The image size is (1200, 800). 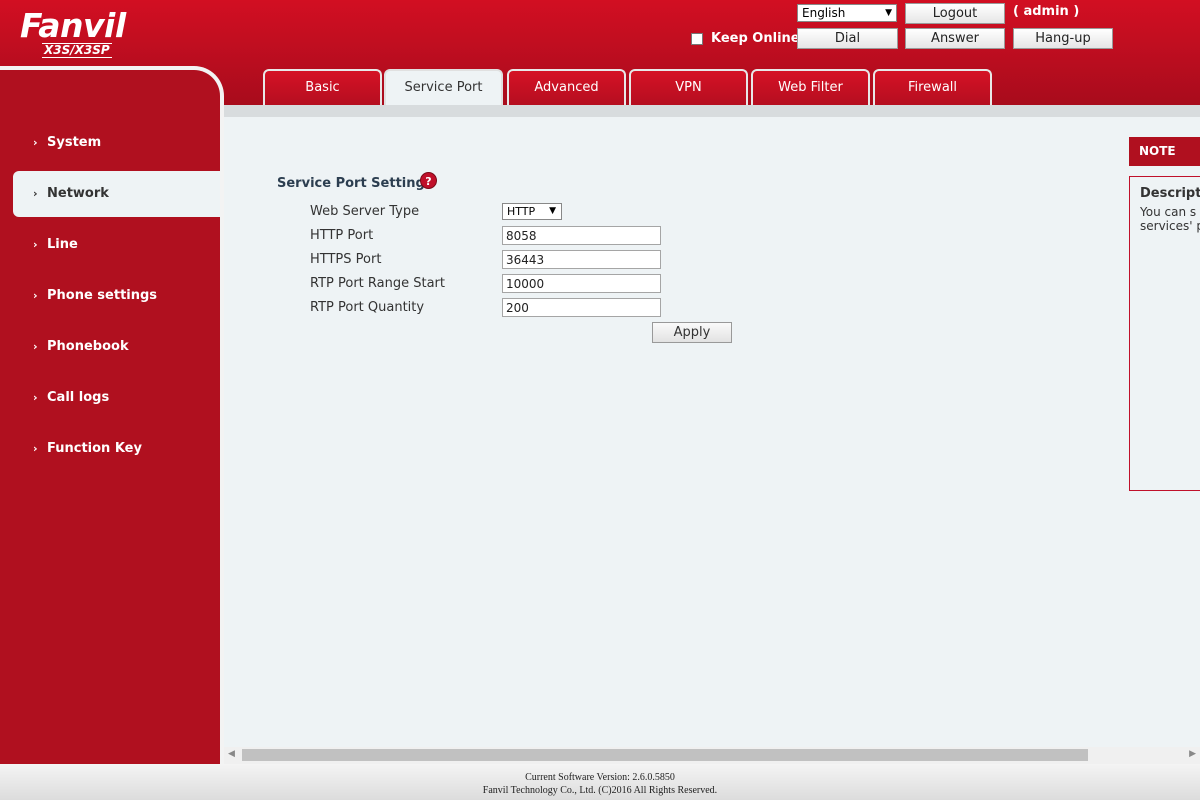 I want to click on sidebar-item-label: System, so click(x=74, y=142).